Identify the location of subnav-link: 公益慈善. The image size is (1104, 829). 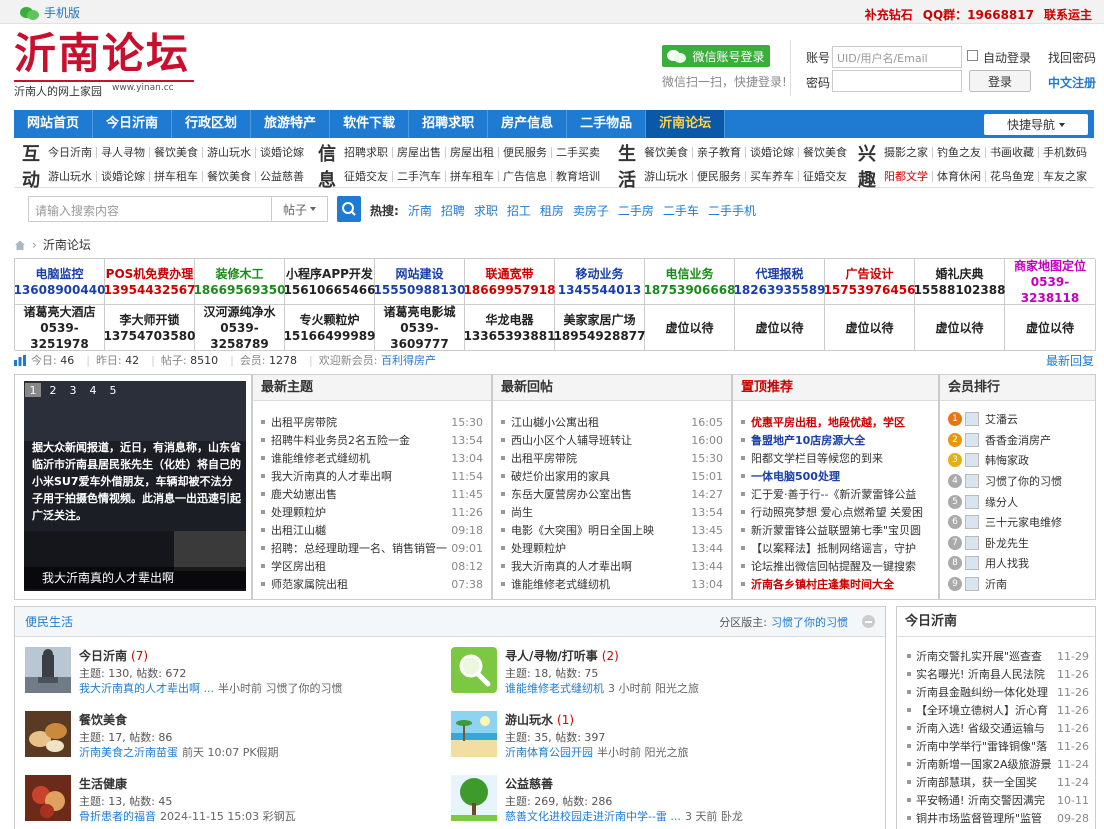
(282, 176).